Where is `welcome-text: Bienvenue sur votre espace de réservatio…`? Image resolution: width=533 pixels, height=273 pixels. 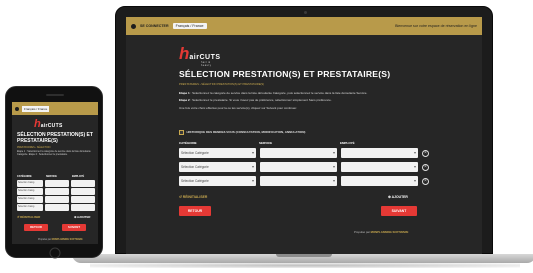 welcome-text: Bienvenue sur votre espace de réservatio… is located at coordinates (436, 26).